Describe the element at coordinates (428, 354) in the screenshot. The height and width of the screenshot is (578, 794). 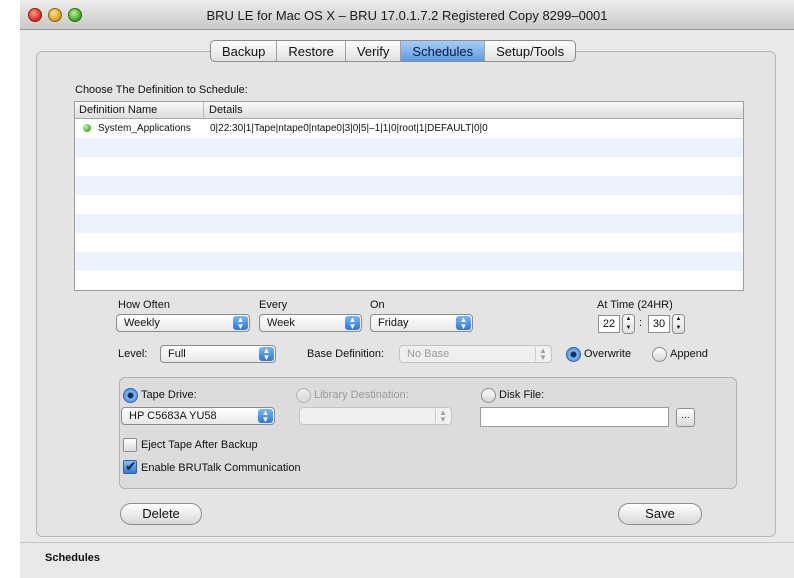
I see `base-definition-value: No Base` at that location.